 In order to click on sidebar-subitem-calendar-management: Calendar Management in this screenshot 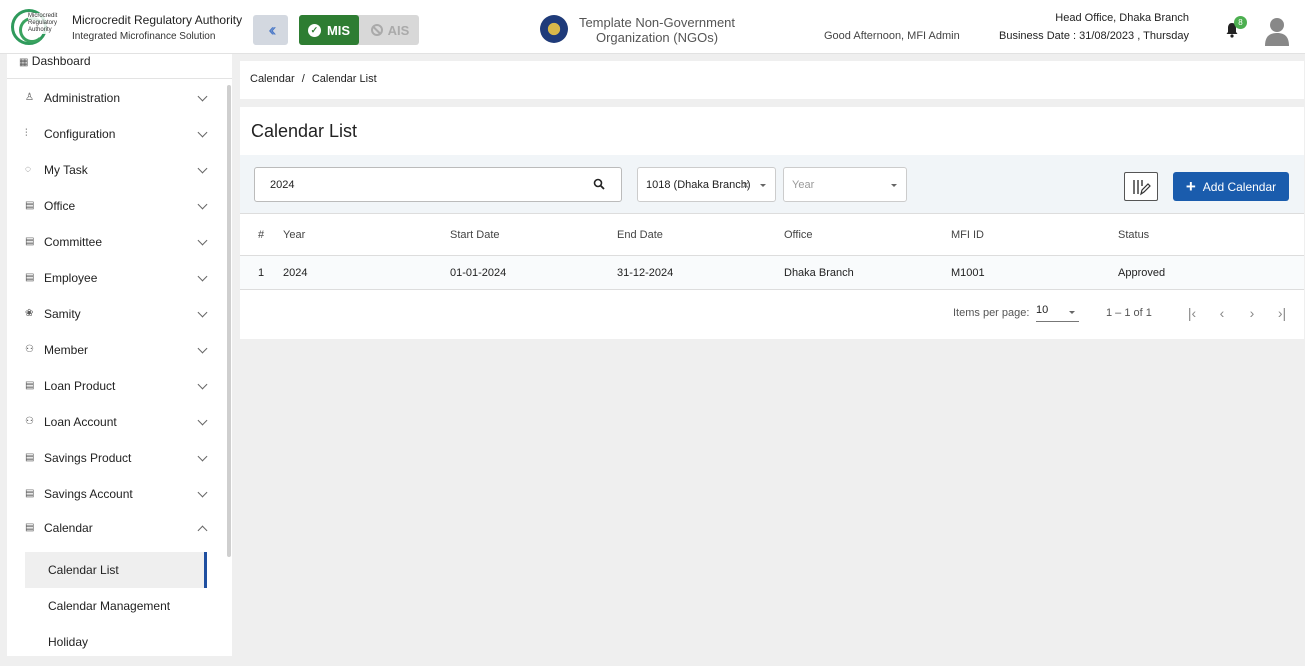, I will do `click(116, 606)`.